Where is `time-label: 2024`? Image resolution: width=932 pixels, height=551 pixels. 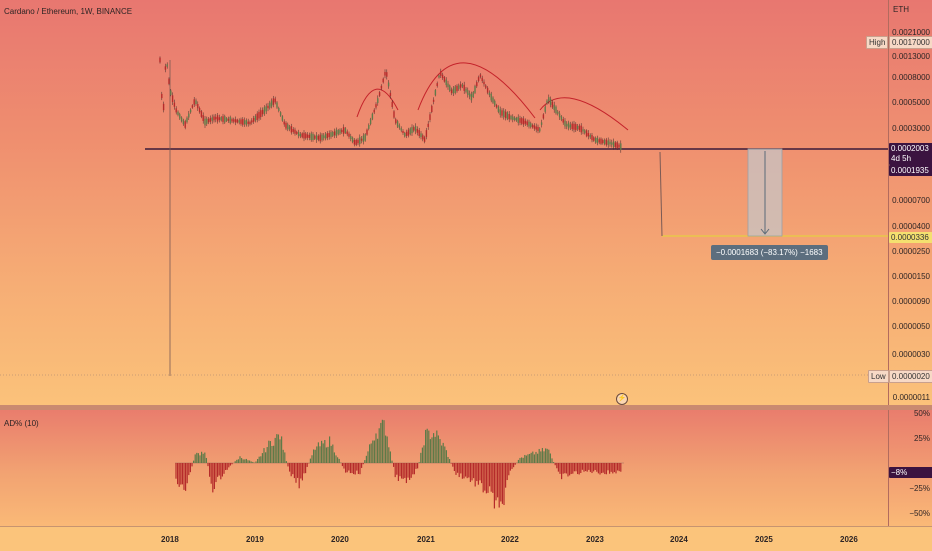
time-label: 2024 is located at coordinates (679, 539).